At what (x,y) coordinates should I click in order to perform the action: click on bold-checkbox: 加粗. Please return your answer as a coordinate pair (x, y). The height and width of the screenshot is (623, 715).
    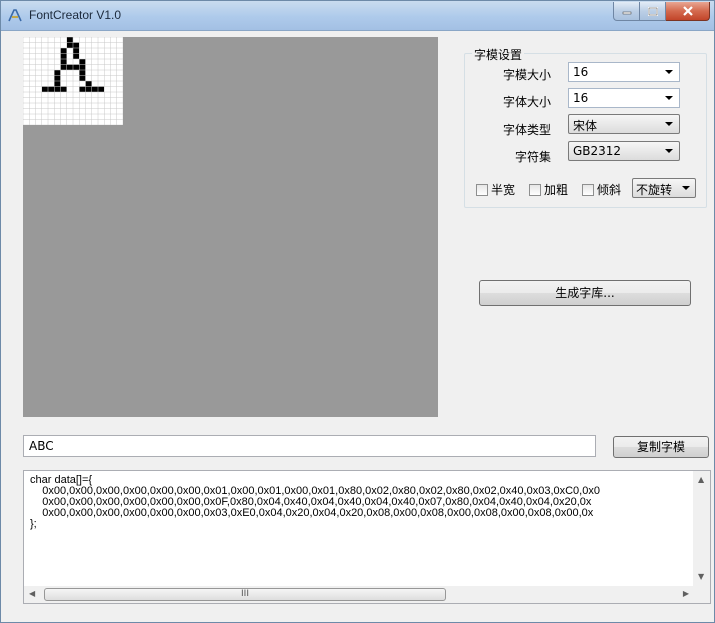
    Looking at the image, I should click on (548, 189).